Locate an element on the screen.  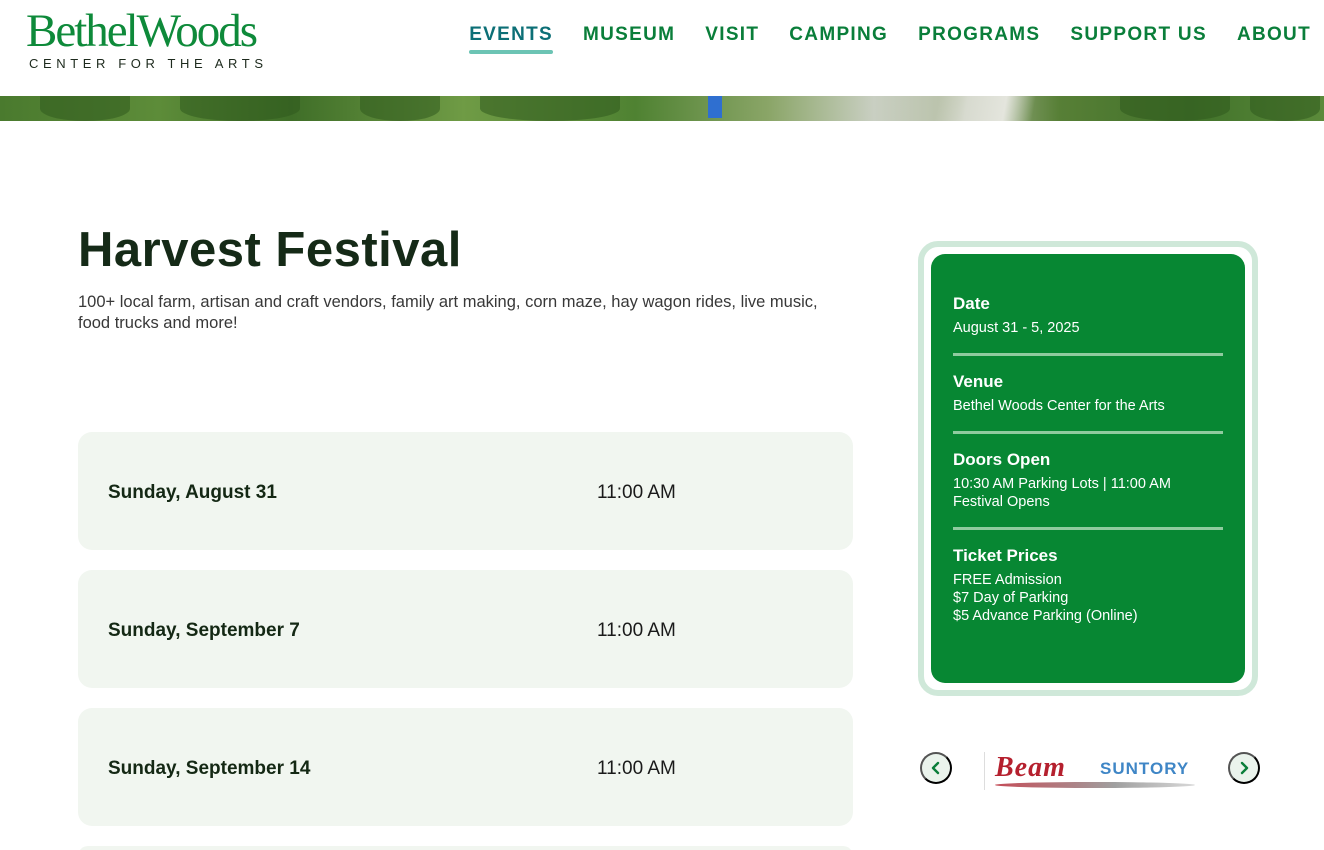
info-ticket-line: $5 Advance Parking (Online) is located at coordinates (1045, 616).